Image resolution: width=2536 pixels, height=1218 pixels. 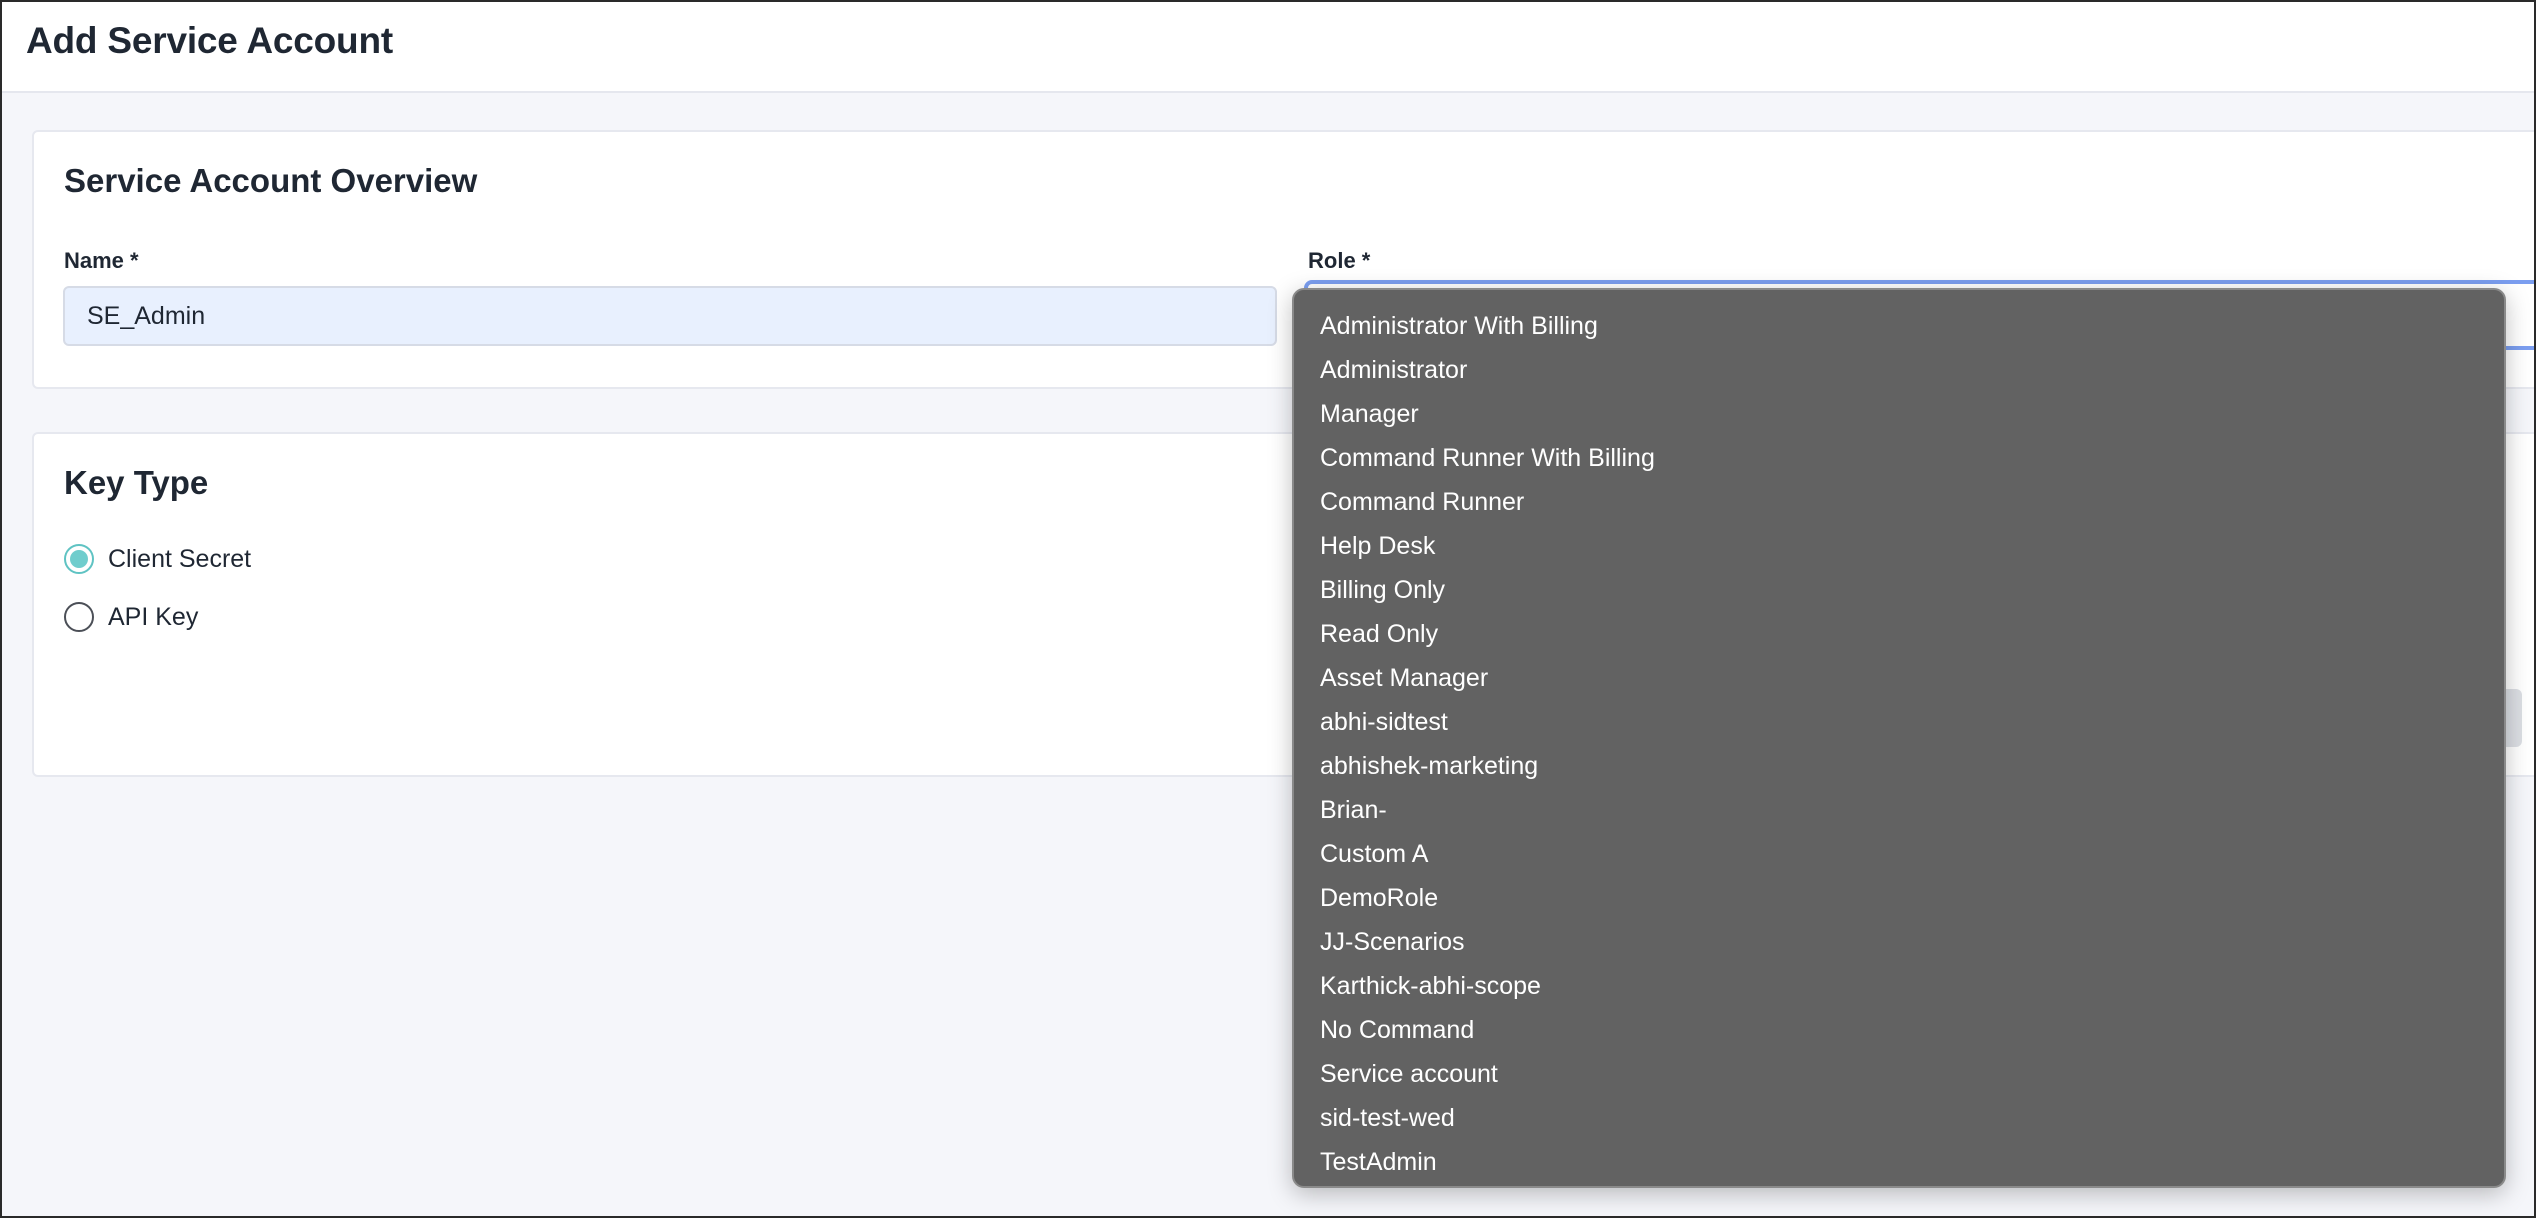 What do you see at coordinates (1899, 854) in the screenshot?
I see `role-option: Custom A` at bounding box center [1899, 854].